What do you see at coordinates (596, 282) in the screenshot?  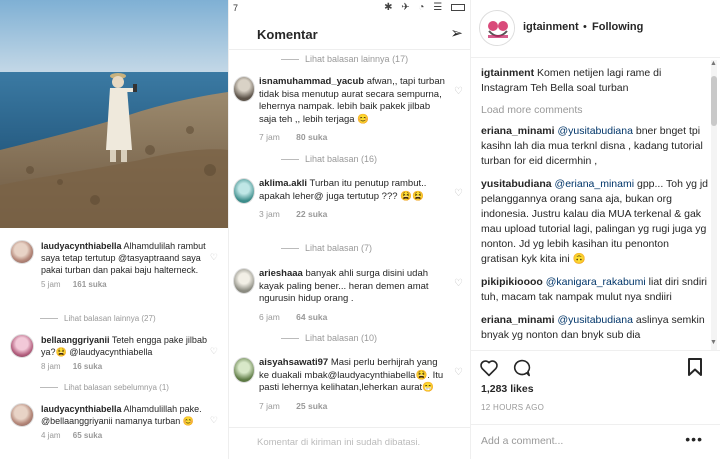 I see `comment-mention: @kanigara_rakabumi` at bounding box center [596, 282].